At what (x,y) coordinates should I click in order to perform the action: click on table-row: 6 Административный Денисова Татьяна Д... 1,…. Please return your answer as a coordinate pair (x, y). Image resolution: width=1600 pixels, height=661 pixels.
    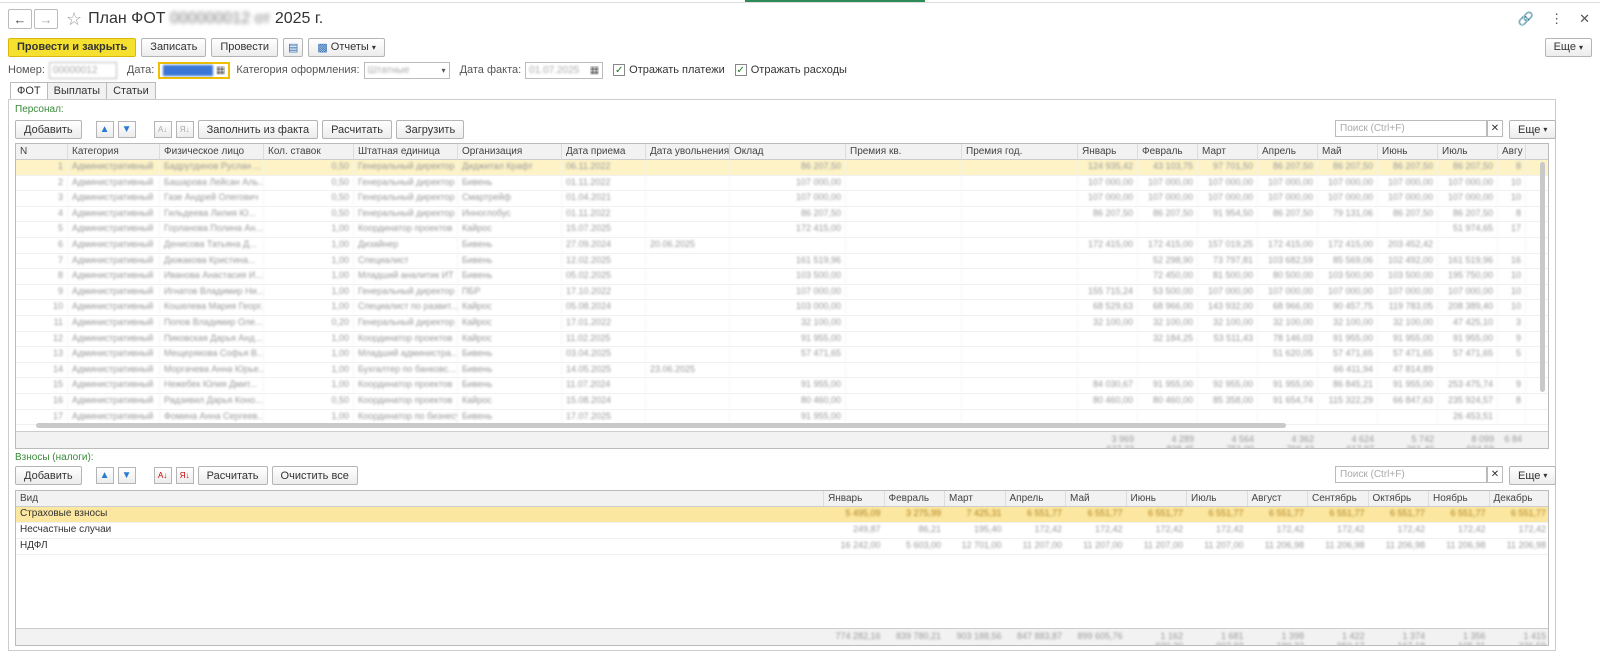
    Looking at the image, I should click on (782, 245).